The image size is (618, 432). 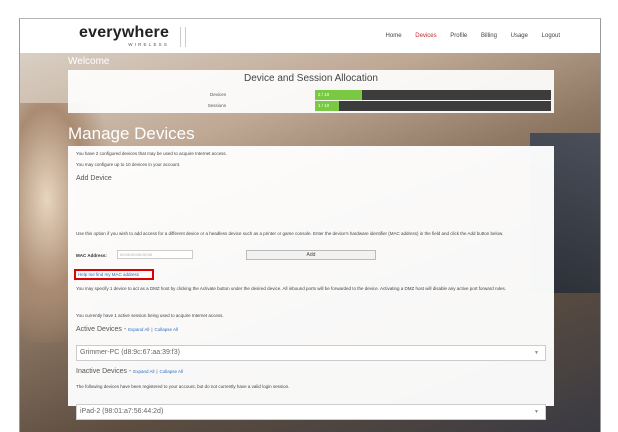 I want to click on mac-address-label: MAC Address:, so click(x=91, y=255).